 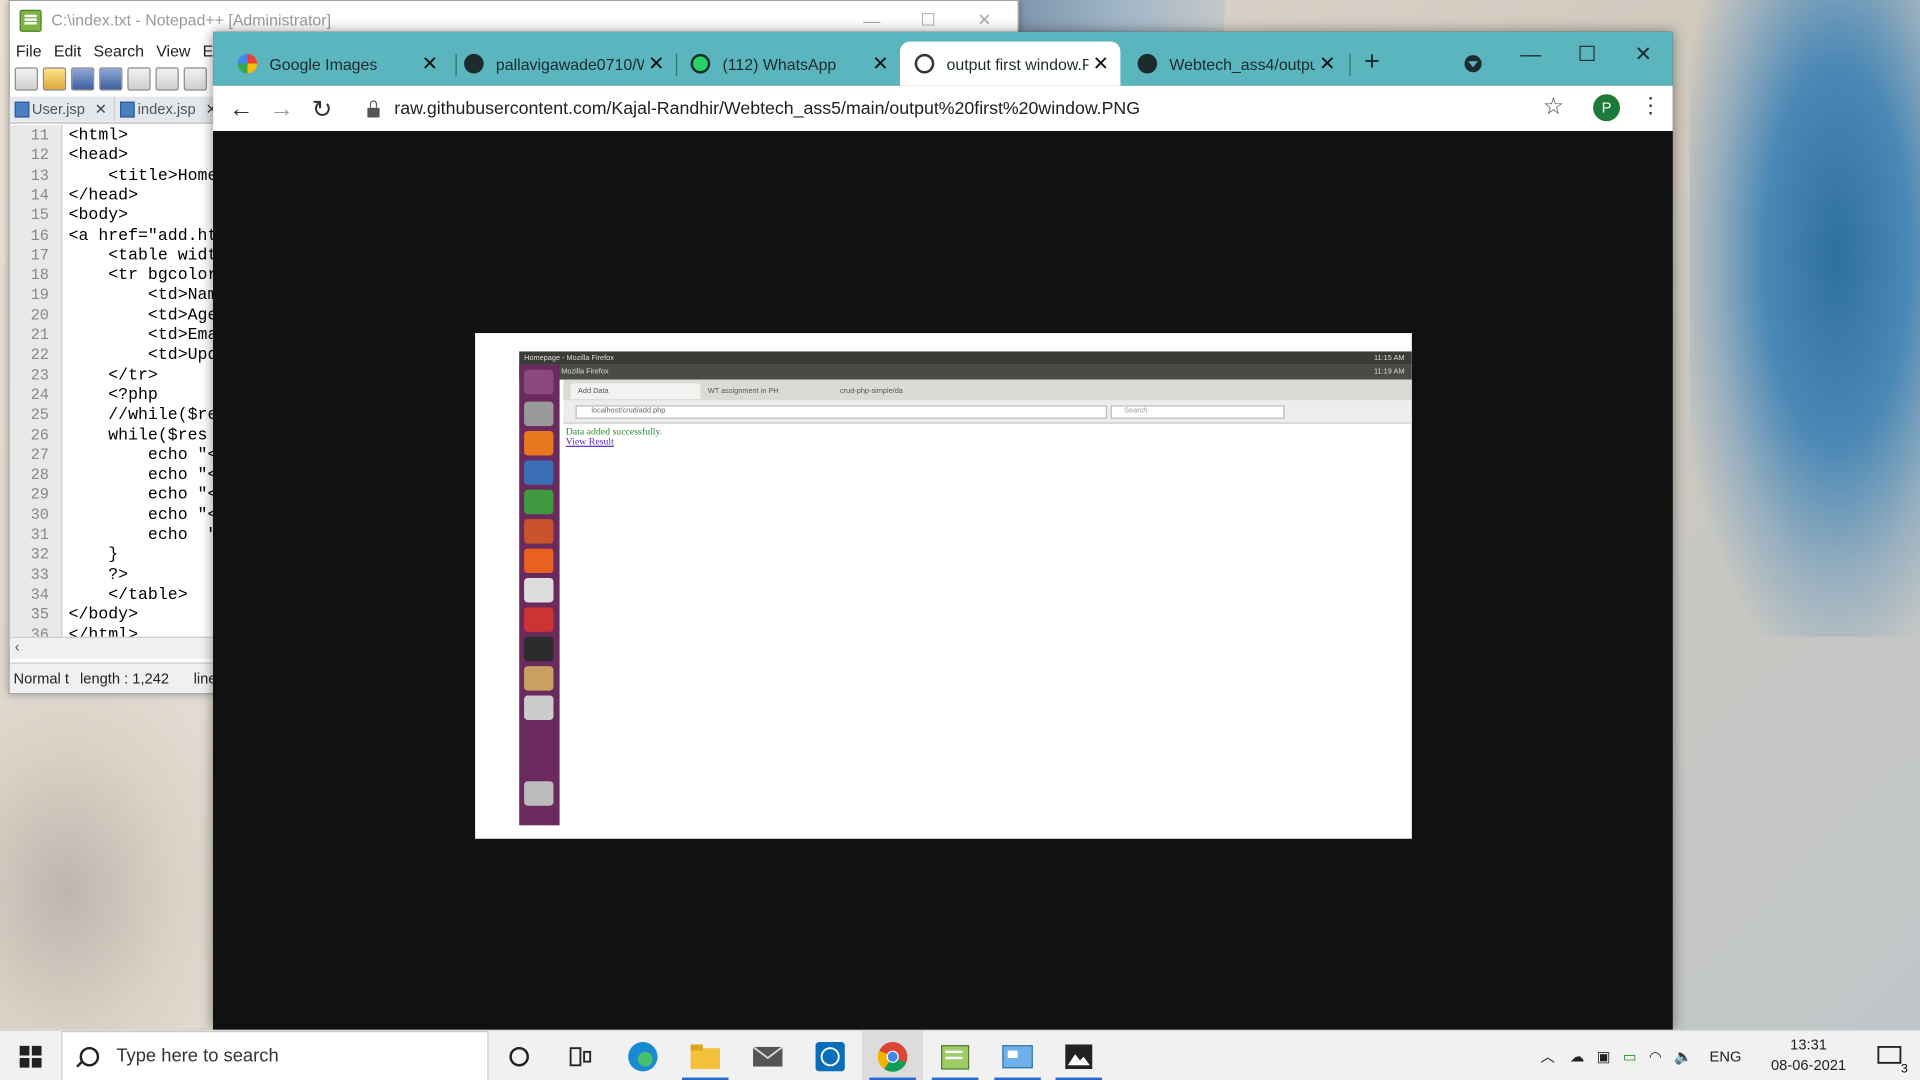 What do you see at coordinates (74, 616) in the screenshot?
I see `code-line: 35 </body>` at bounding box center [74, 616].